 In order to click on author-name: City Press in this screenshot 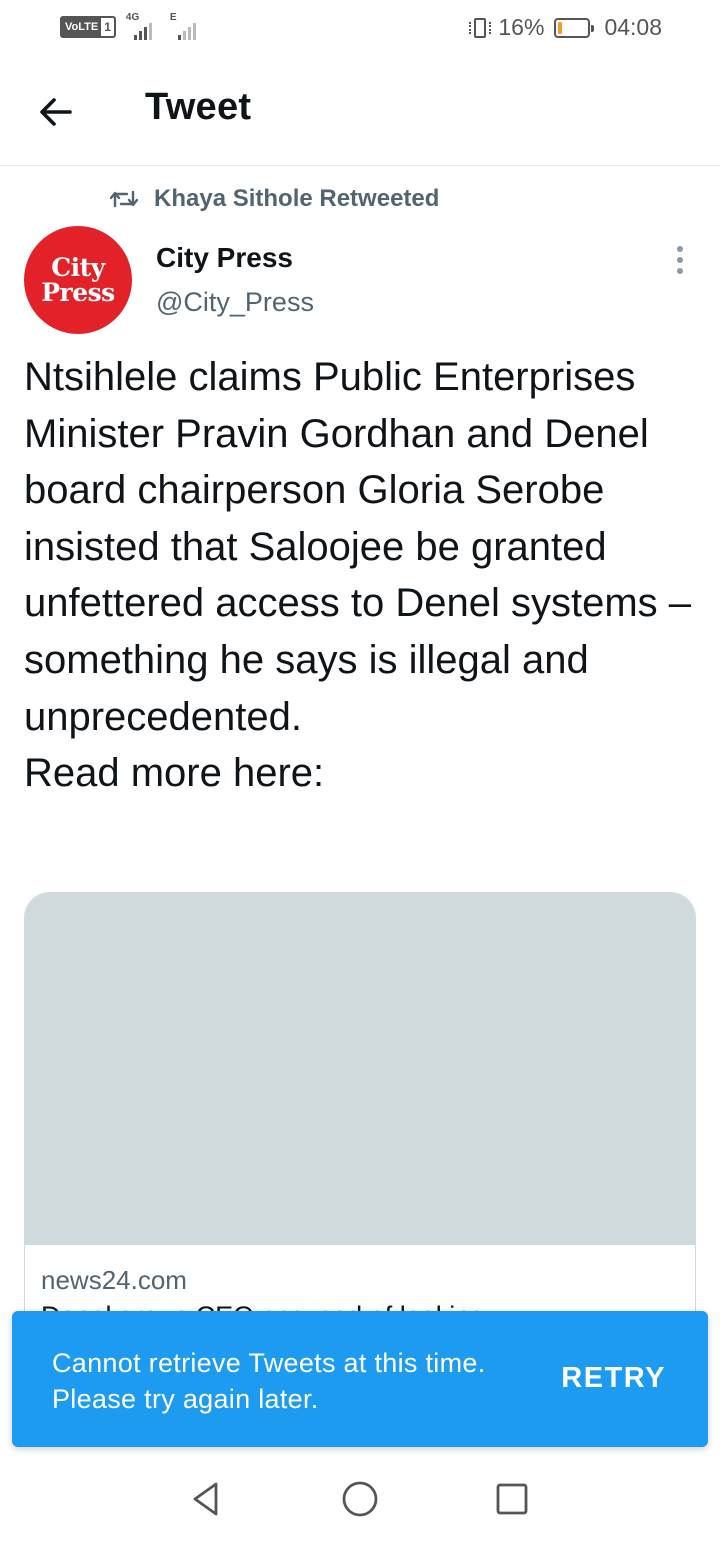, I will do `click(224, 258)`.